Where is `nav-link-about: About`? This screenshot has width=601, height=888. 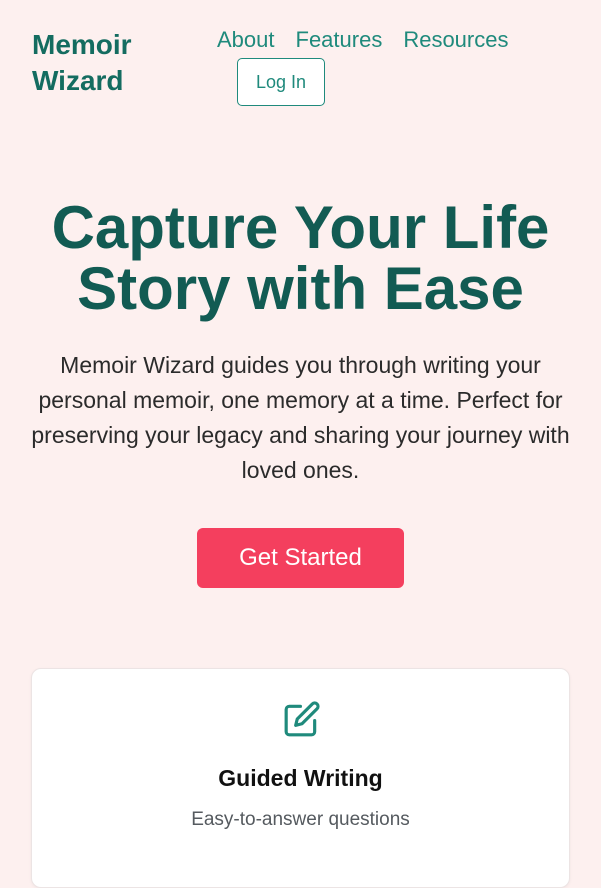 nav-link-about: About is located at coordinates (246, 40).